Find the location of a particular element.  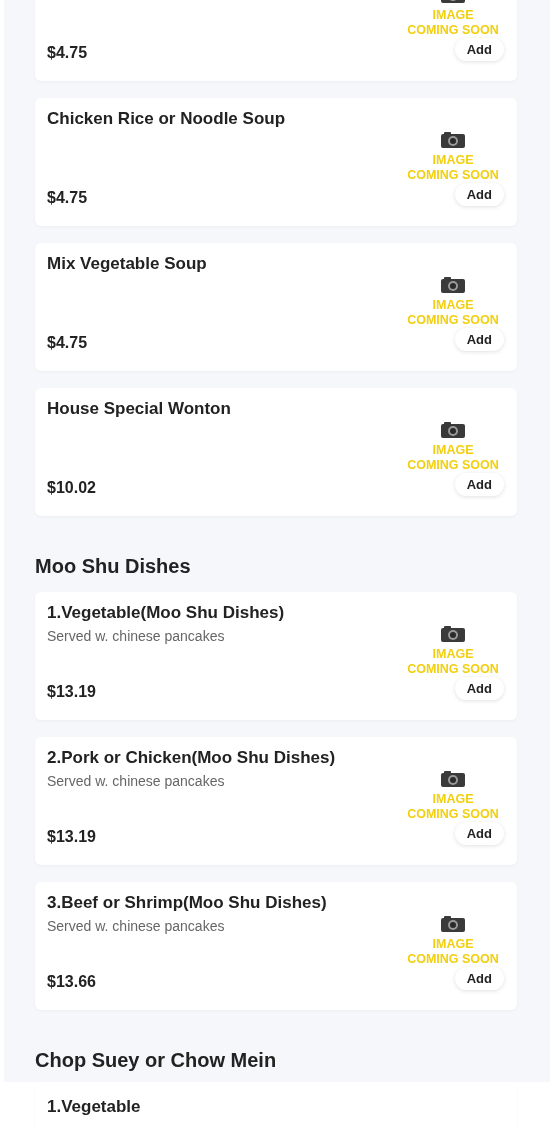

item-name: Chicken Rice or Noodle Soup is located at coordinates (166, 119).